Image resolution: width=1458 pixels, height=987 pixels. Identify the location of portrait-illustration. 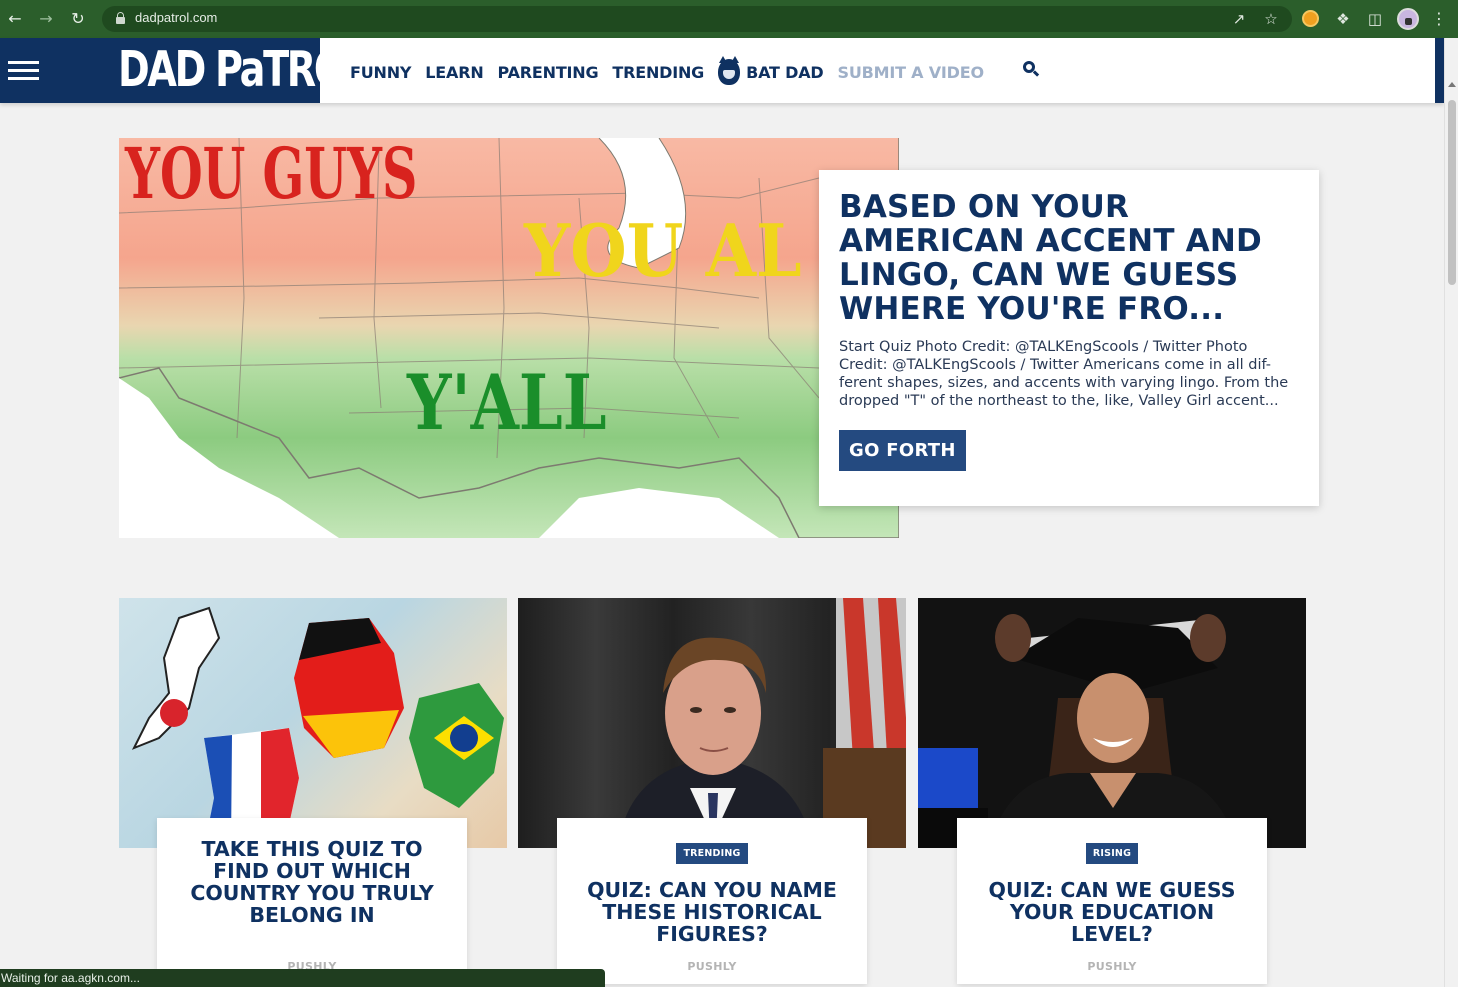
(762, 723).